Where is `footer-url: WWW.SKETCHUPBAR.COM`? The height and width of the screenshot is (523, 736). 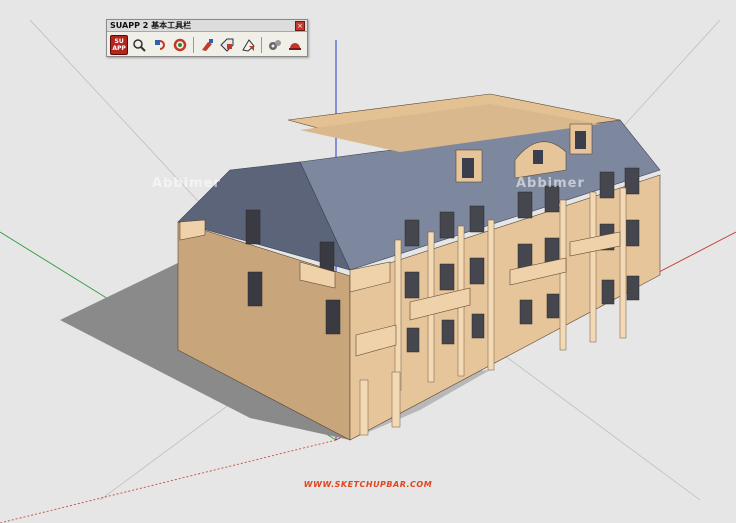
footer-url: WWW.SKETCHUPBAR.COM is located at coordinates (368, 484).